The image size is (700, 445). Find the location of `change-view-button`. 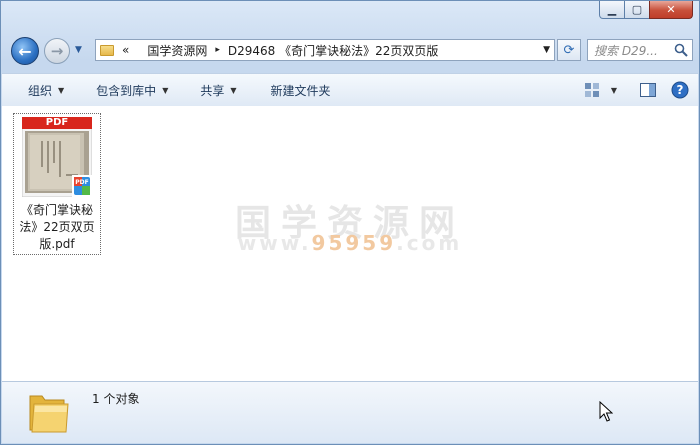

change-view-button is located at coordinates (592, 90).